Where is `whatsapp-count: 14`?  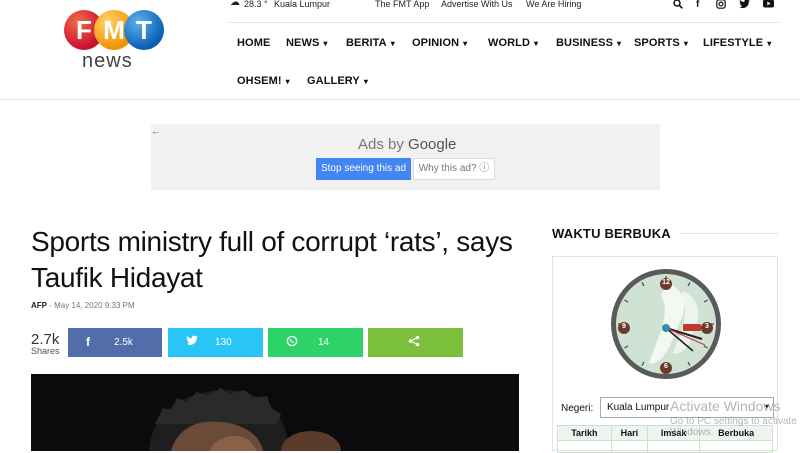 whatsapp-count: 14 is located at coordinates (324, 342).